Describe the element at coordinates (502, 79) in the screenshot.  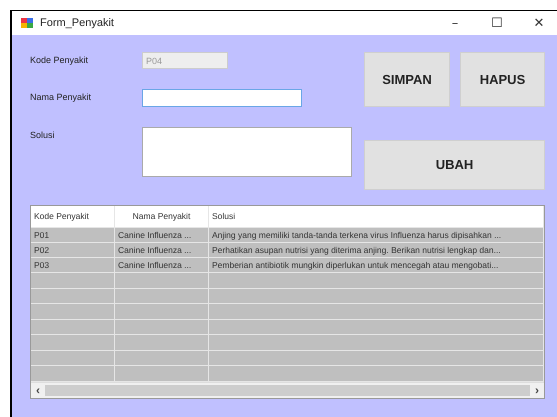
I see `delete-button: HAPUS` at that location.